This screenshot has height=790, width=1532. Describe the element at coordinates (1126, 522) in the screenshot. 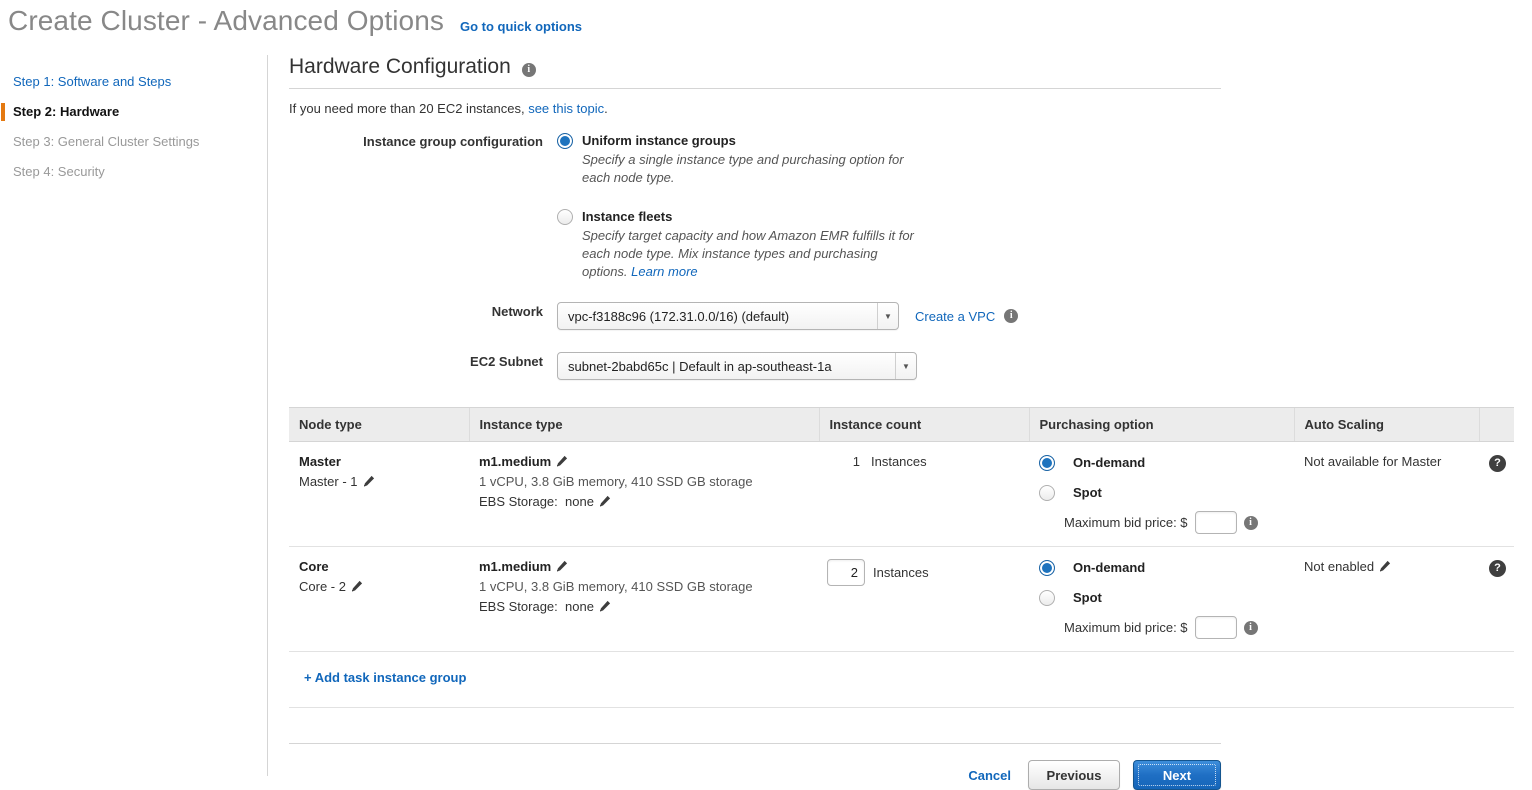

I see `bid-price-label-master: Maximum bid price: $` at that location.